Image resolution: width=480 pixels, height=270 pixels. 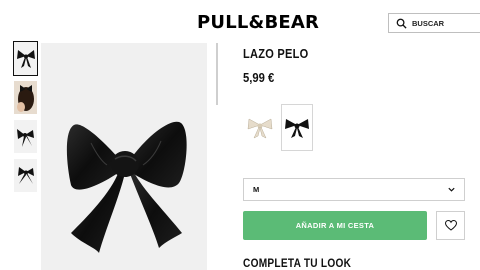 I want to click on black-bow-swatch-icon, so click(x=297, y=128).